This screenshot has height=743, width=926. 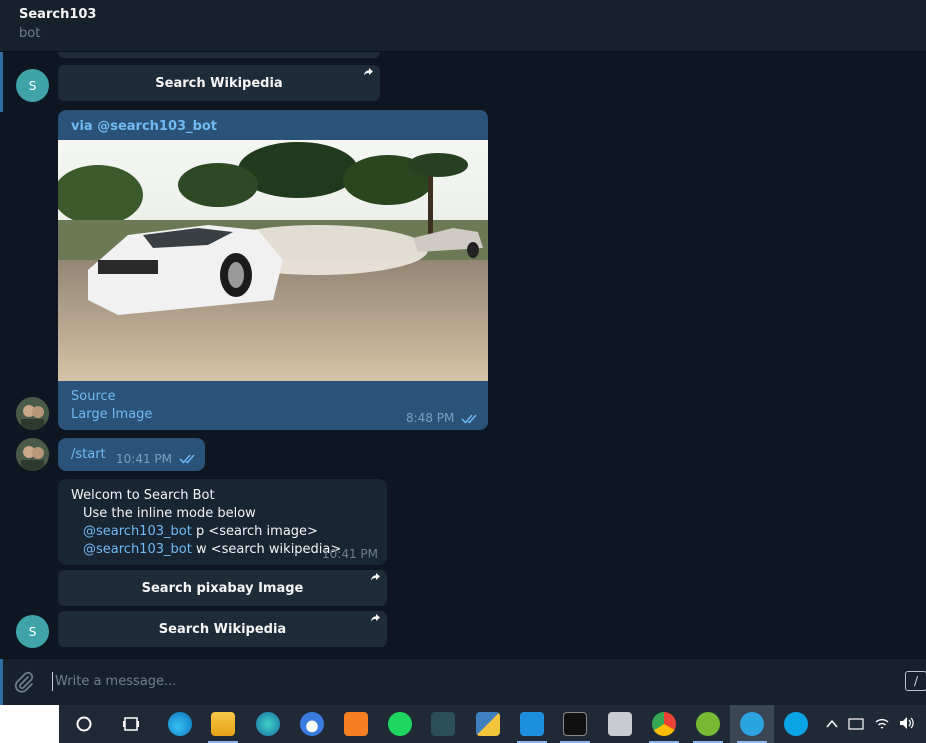 I want to click on inline-button-label: Search pixabay Image, so click(x=222, y=588).